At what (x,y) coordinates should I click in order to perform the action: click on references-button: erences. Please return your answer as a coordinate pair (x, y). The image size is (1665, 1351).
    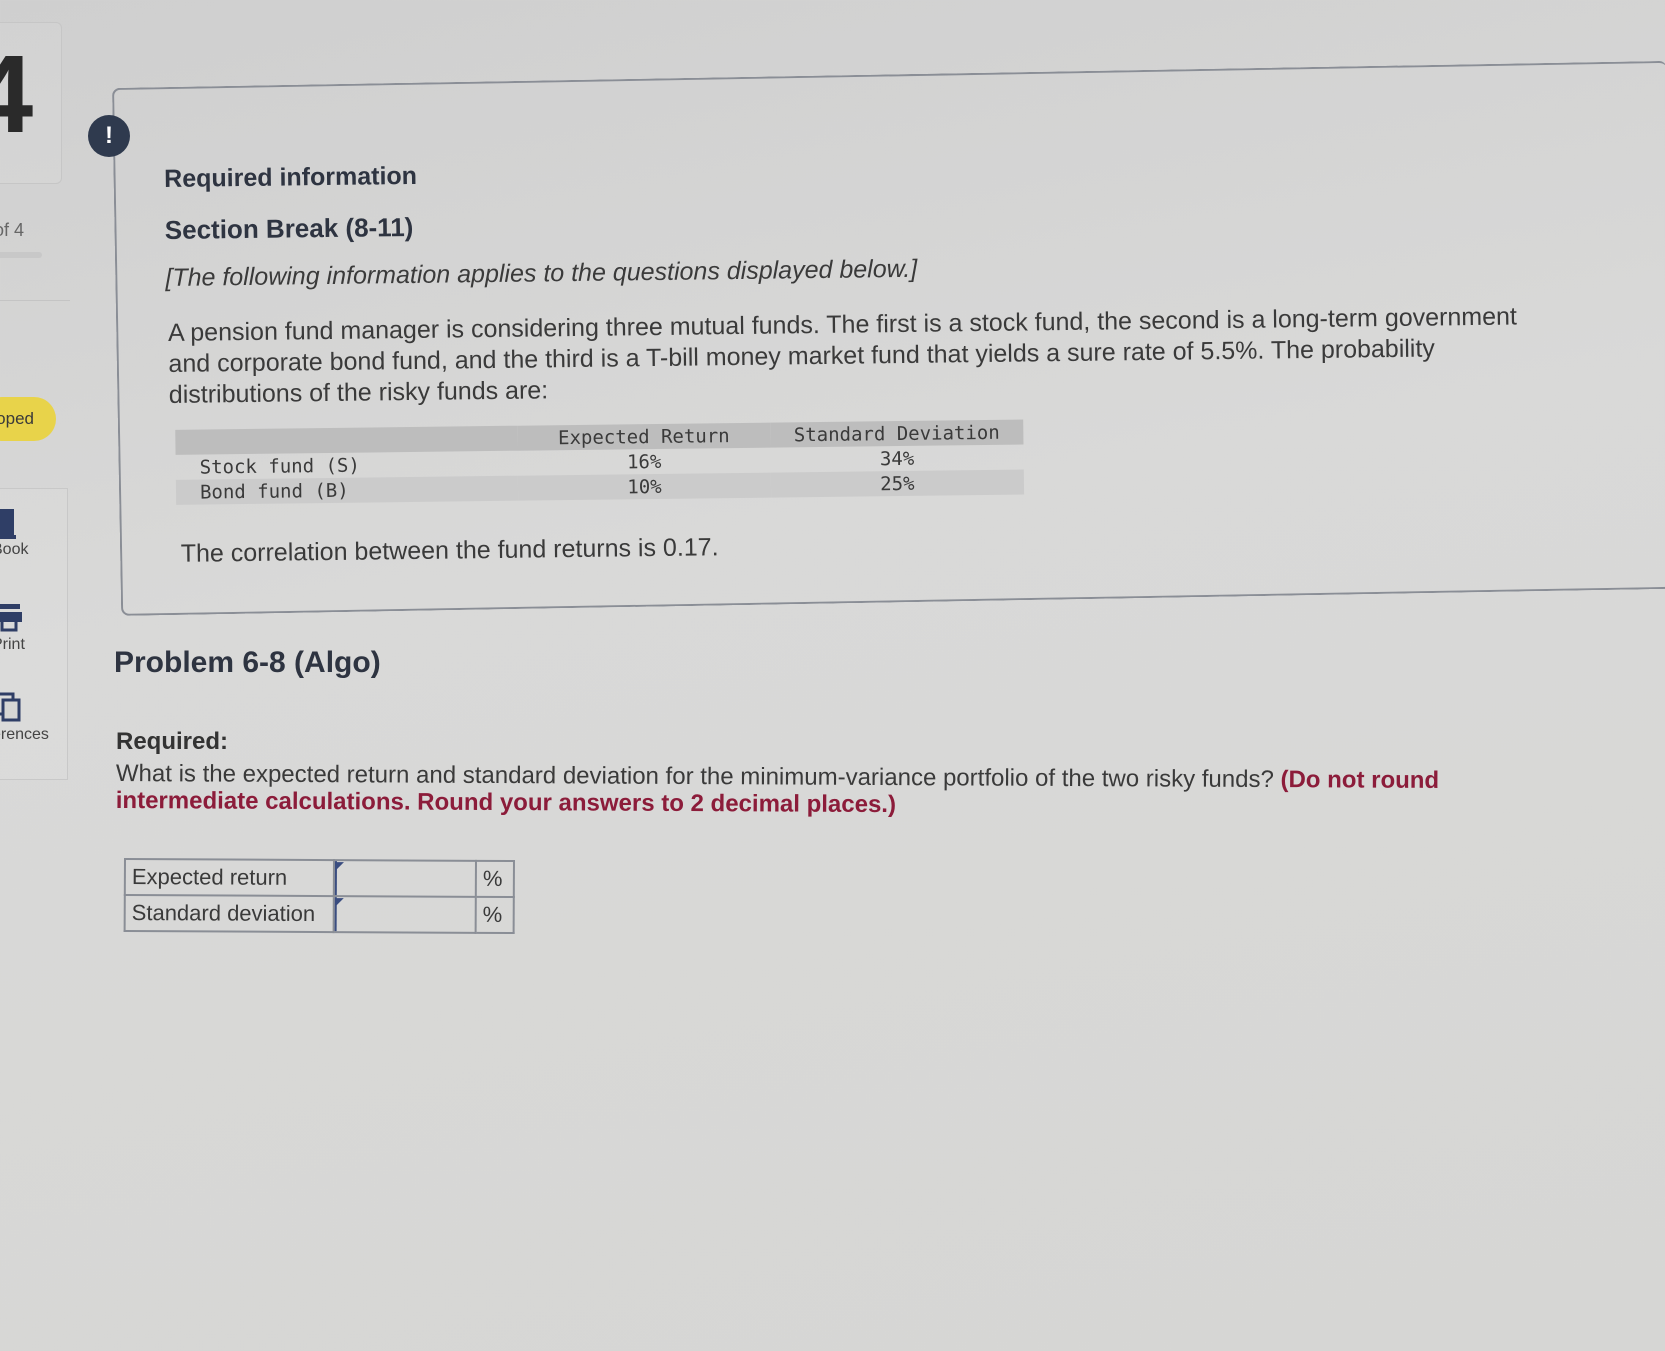
    Looking at the image, I should click on (31, 717).